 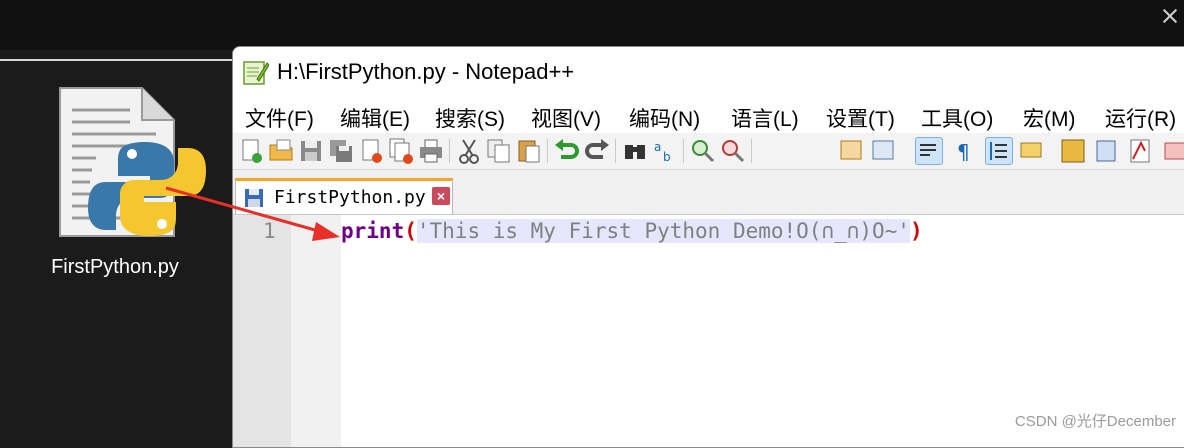 I want to click on watermark: CSDN @光仔December, so click(x=1095, y=421).